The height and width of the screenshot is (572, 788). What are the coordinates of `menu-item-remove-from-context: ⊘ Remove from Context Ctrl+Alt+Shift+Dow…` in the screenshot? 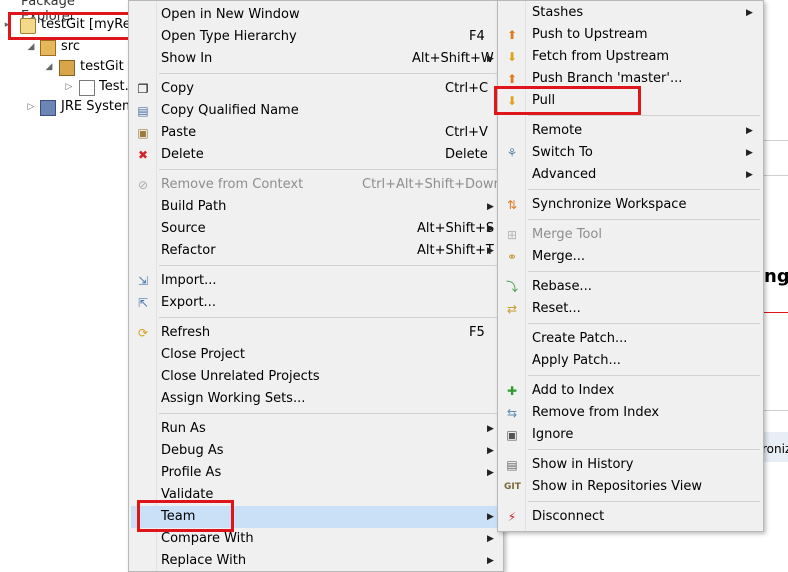 It's located at (315, 185).